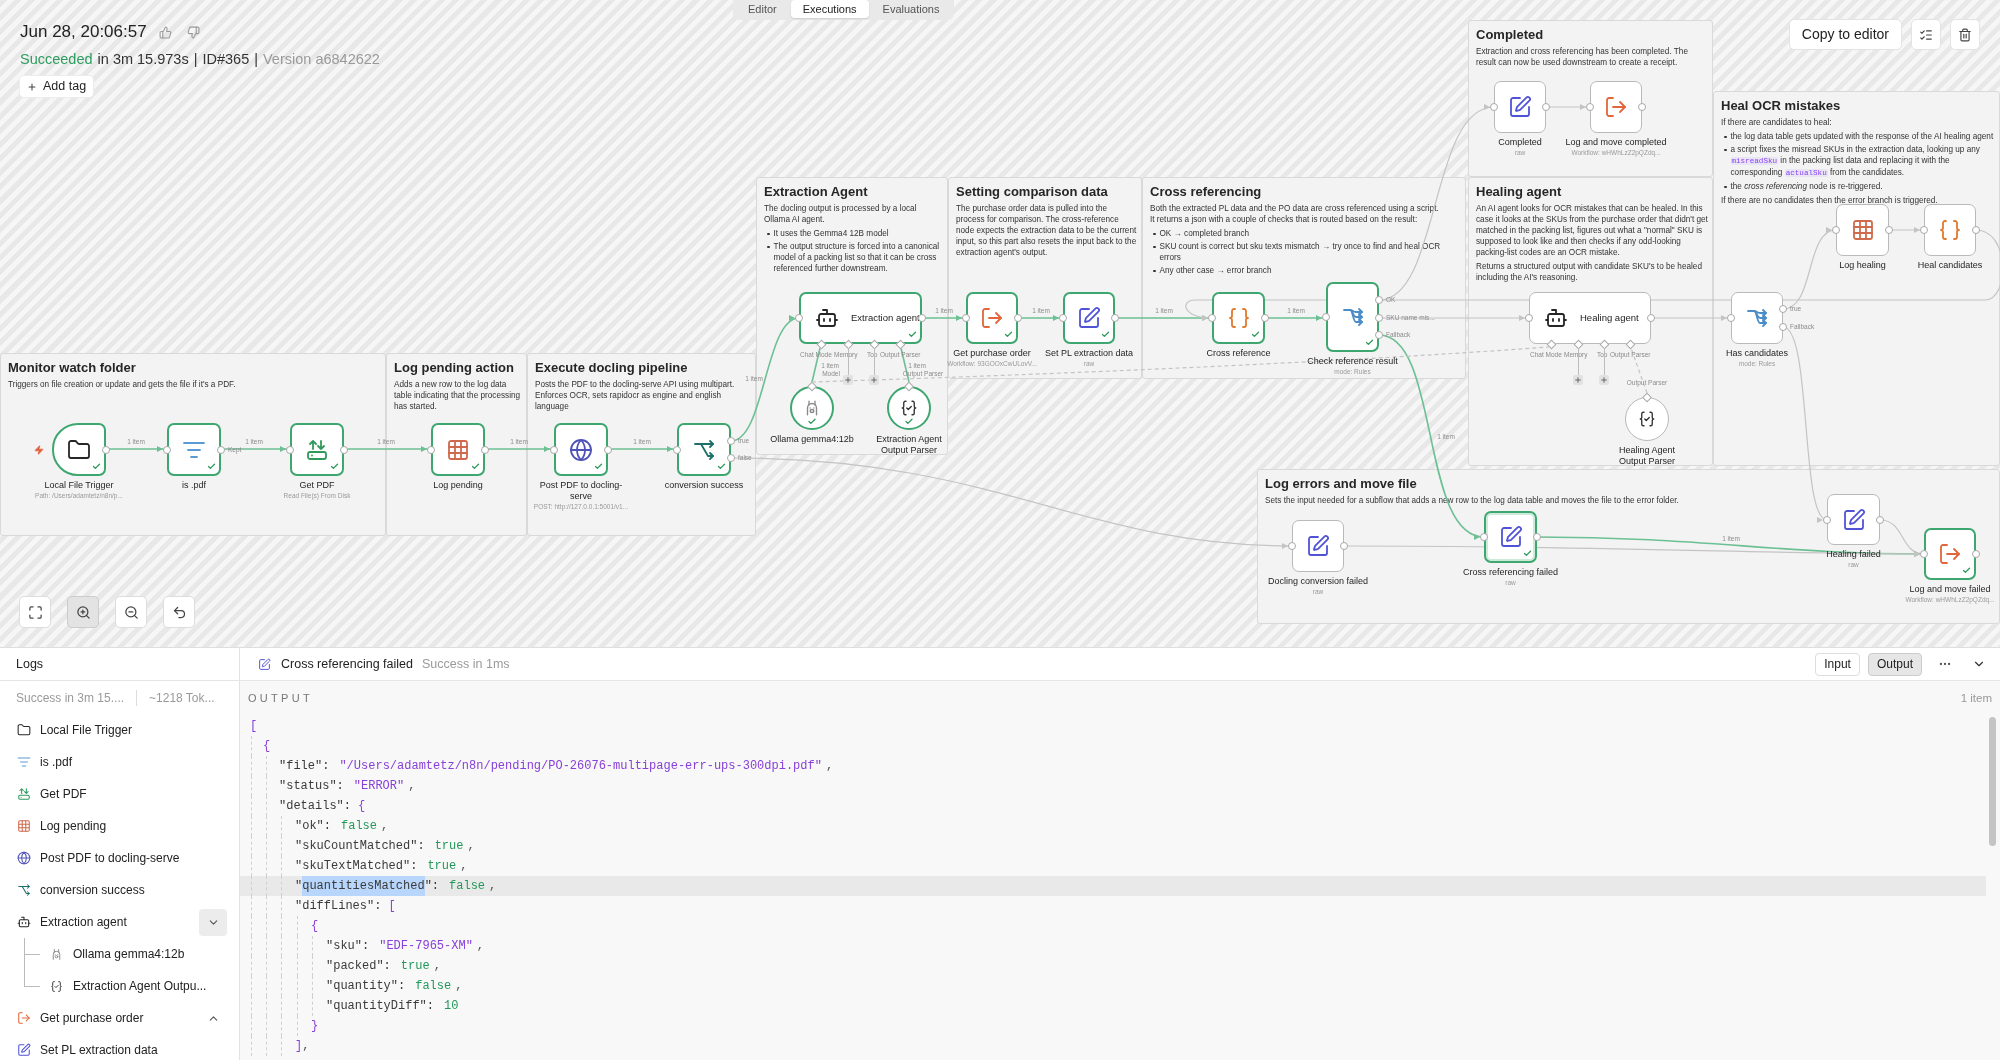 This screenshot has width=2000, height=1060. I want to click on add-tag-button: Add tag, so click(57, 86).